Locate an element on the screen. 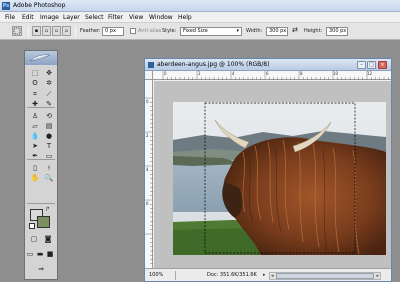 Image resolution: width=400 pixels, height=282 pixels. maximize-icon: □ is located at coordinates (371, 65).